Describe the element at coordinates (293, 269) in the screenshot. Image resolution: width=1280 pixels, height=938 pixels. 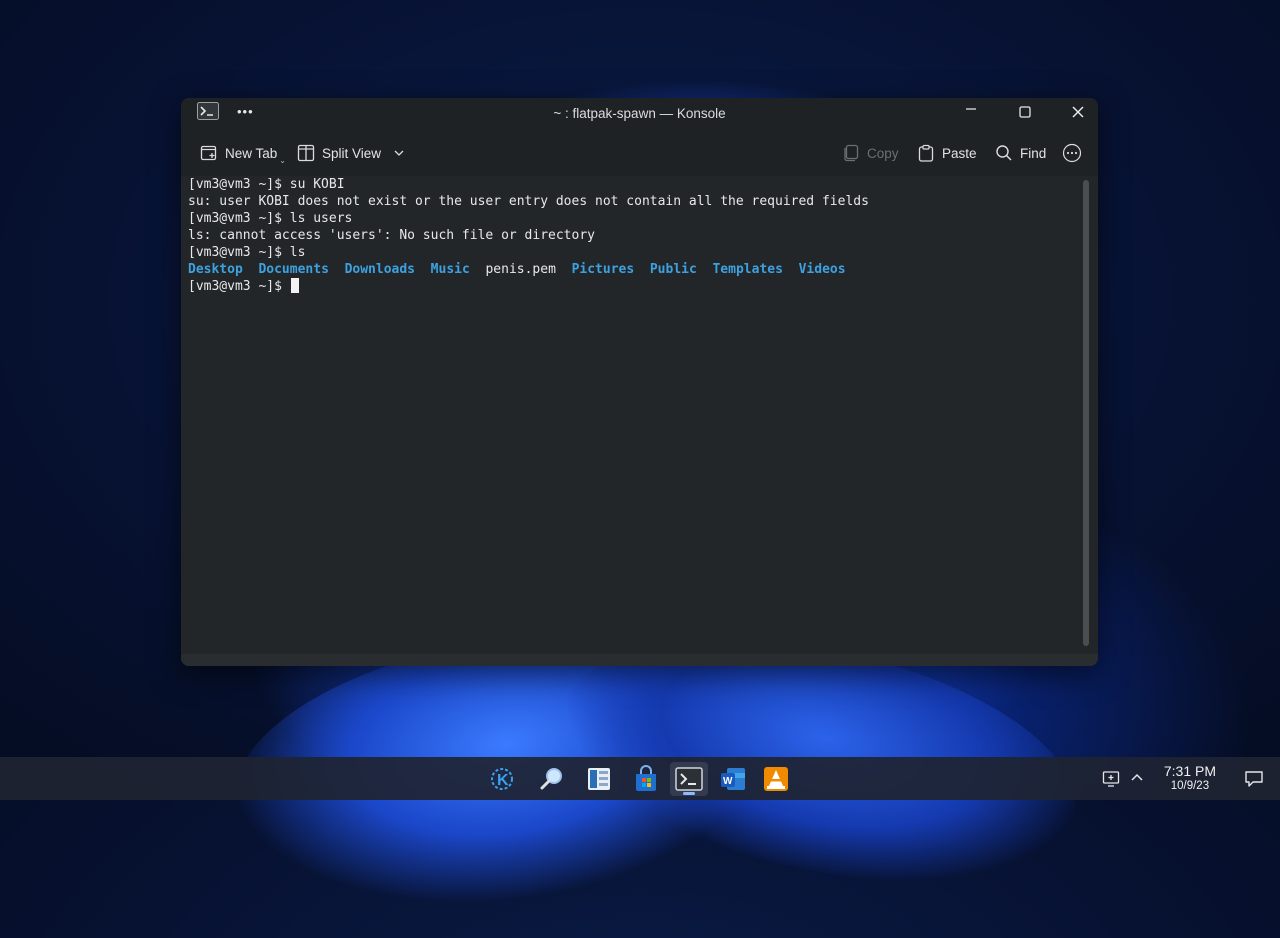
I see `ls-entry-dir: Documents` at that location.